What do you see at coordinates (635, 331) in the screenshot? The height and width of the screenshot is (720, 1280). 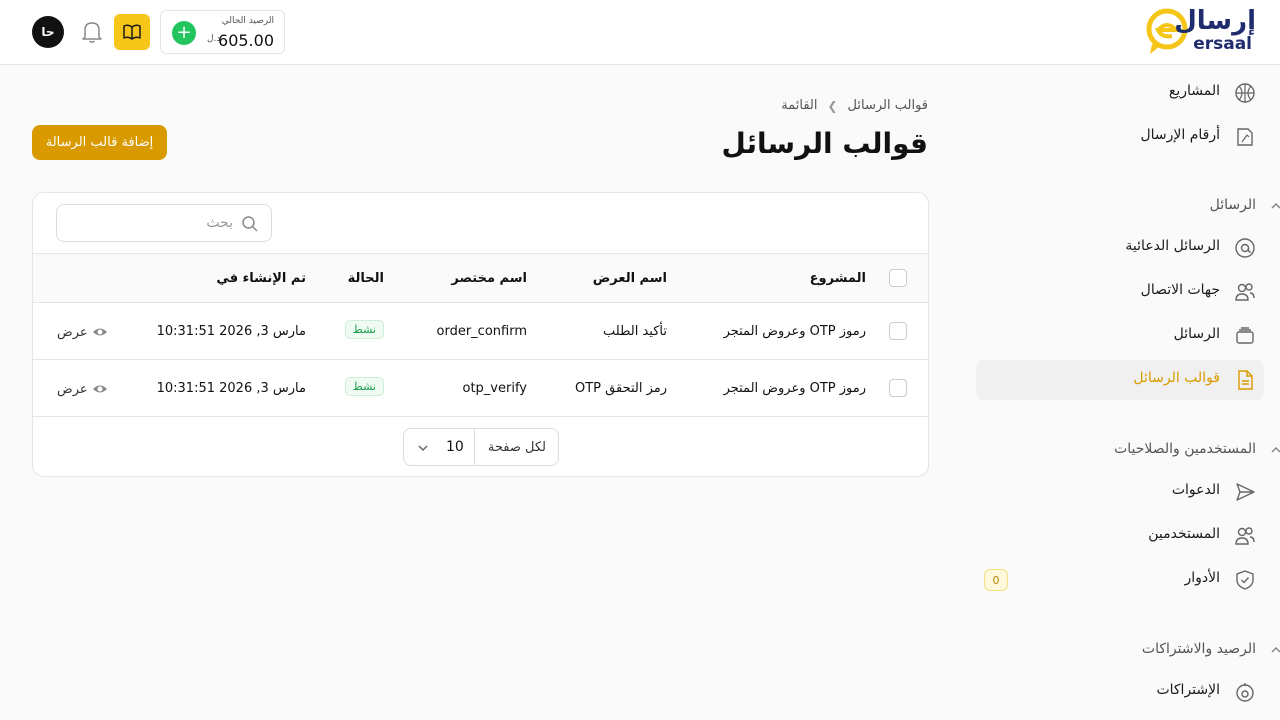 I see `cell-display-name: تأكيد الطلب` at bounding box center [635, 331].